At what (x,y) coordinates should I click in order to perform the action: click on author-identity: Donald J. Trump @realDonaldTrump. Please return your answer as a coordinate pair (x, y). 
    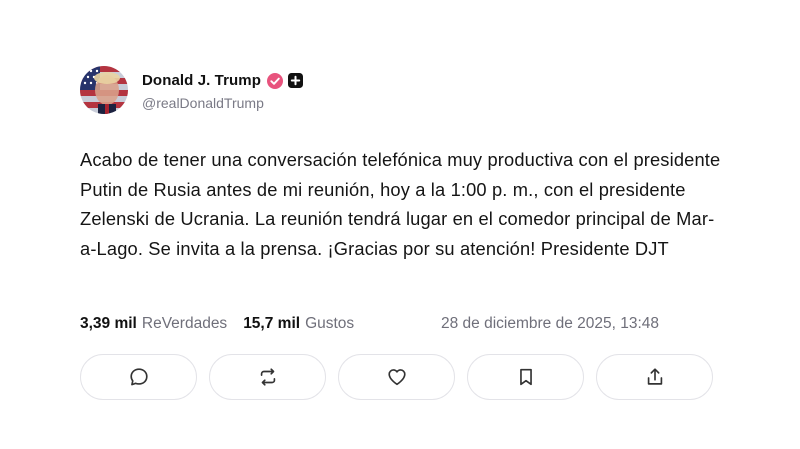
    Looking at the image, I should click on (223, 90).